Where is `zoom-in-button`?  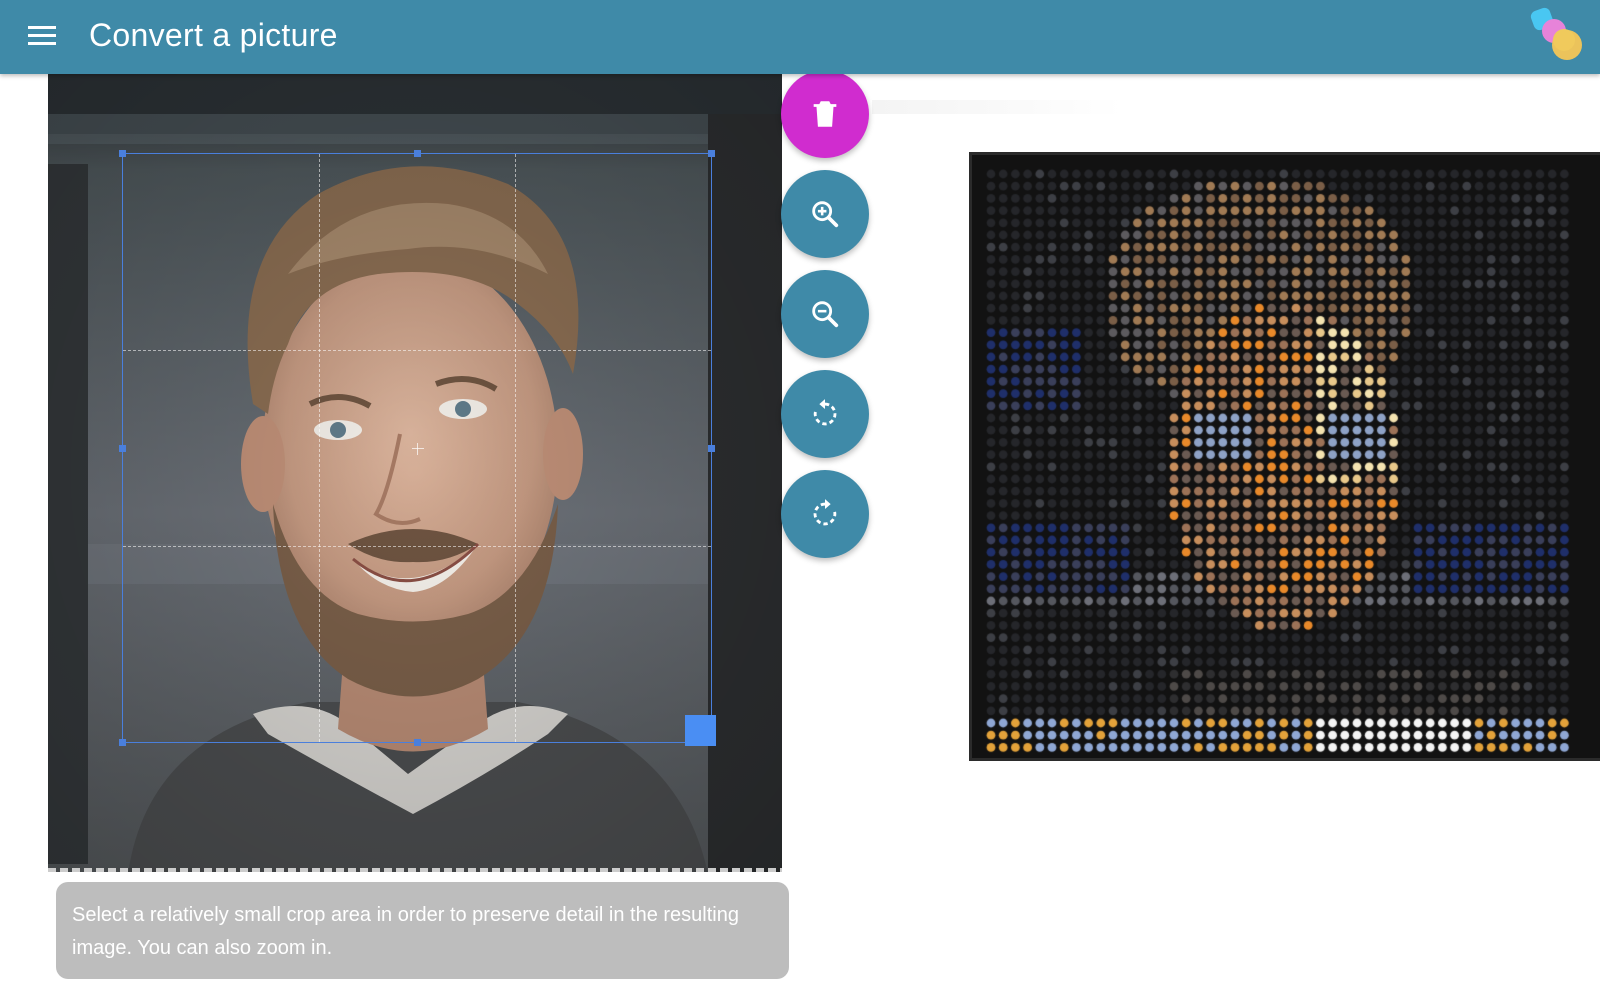
zoom-in-button is located at coordinates (825, 214).